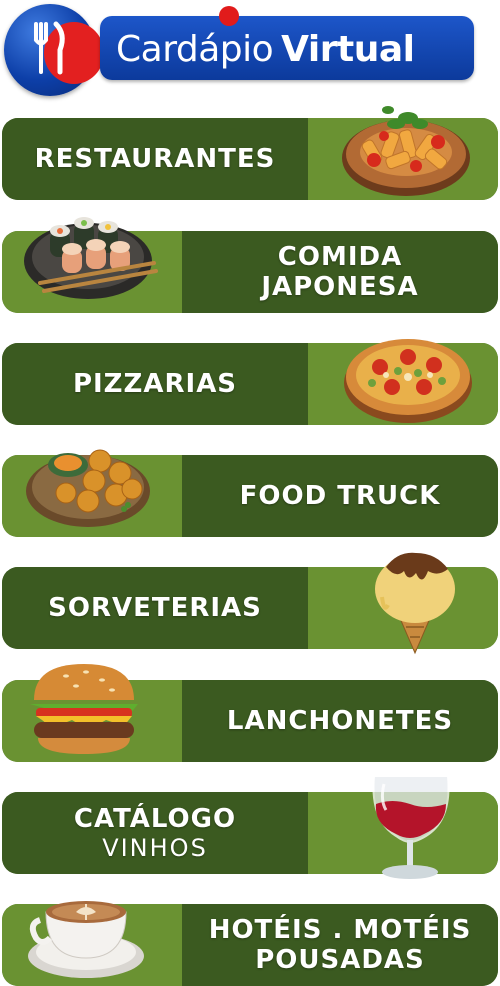  What do you see at coordinates (155, 819) in the screenshot?
I see `category-label-line1: CATÁLOGO` at bounding box center [155, 819].